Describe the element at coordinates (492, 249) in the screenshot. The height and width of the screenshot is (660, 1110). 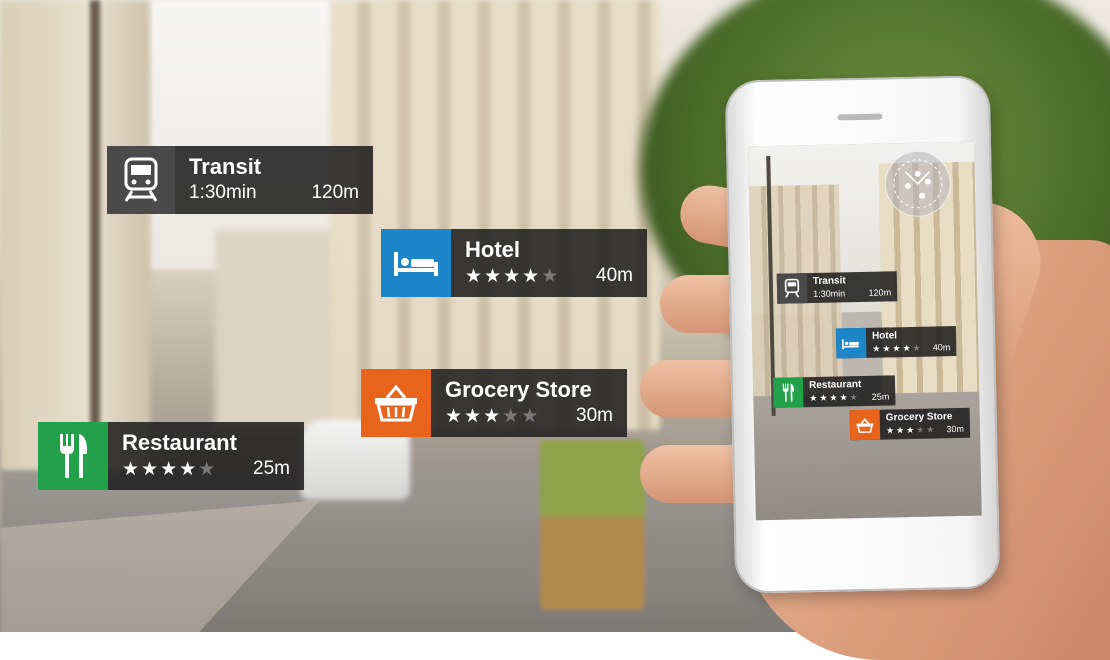
I see `hotel-title: Hotel` at that location.